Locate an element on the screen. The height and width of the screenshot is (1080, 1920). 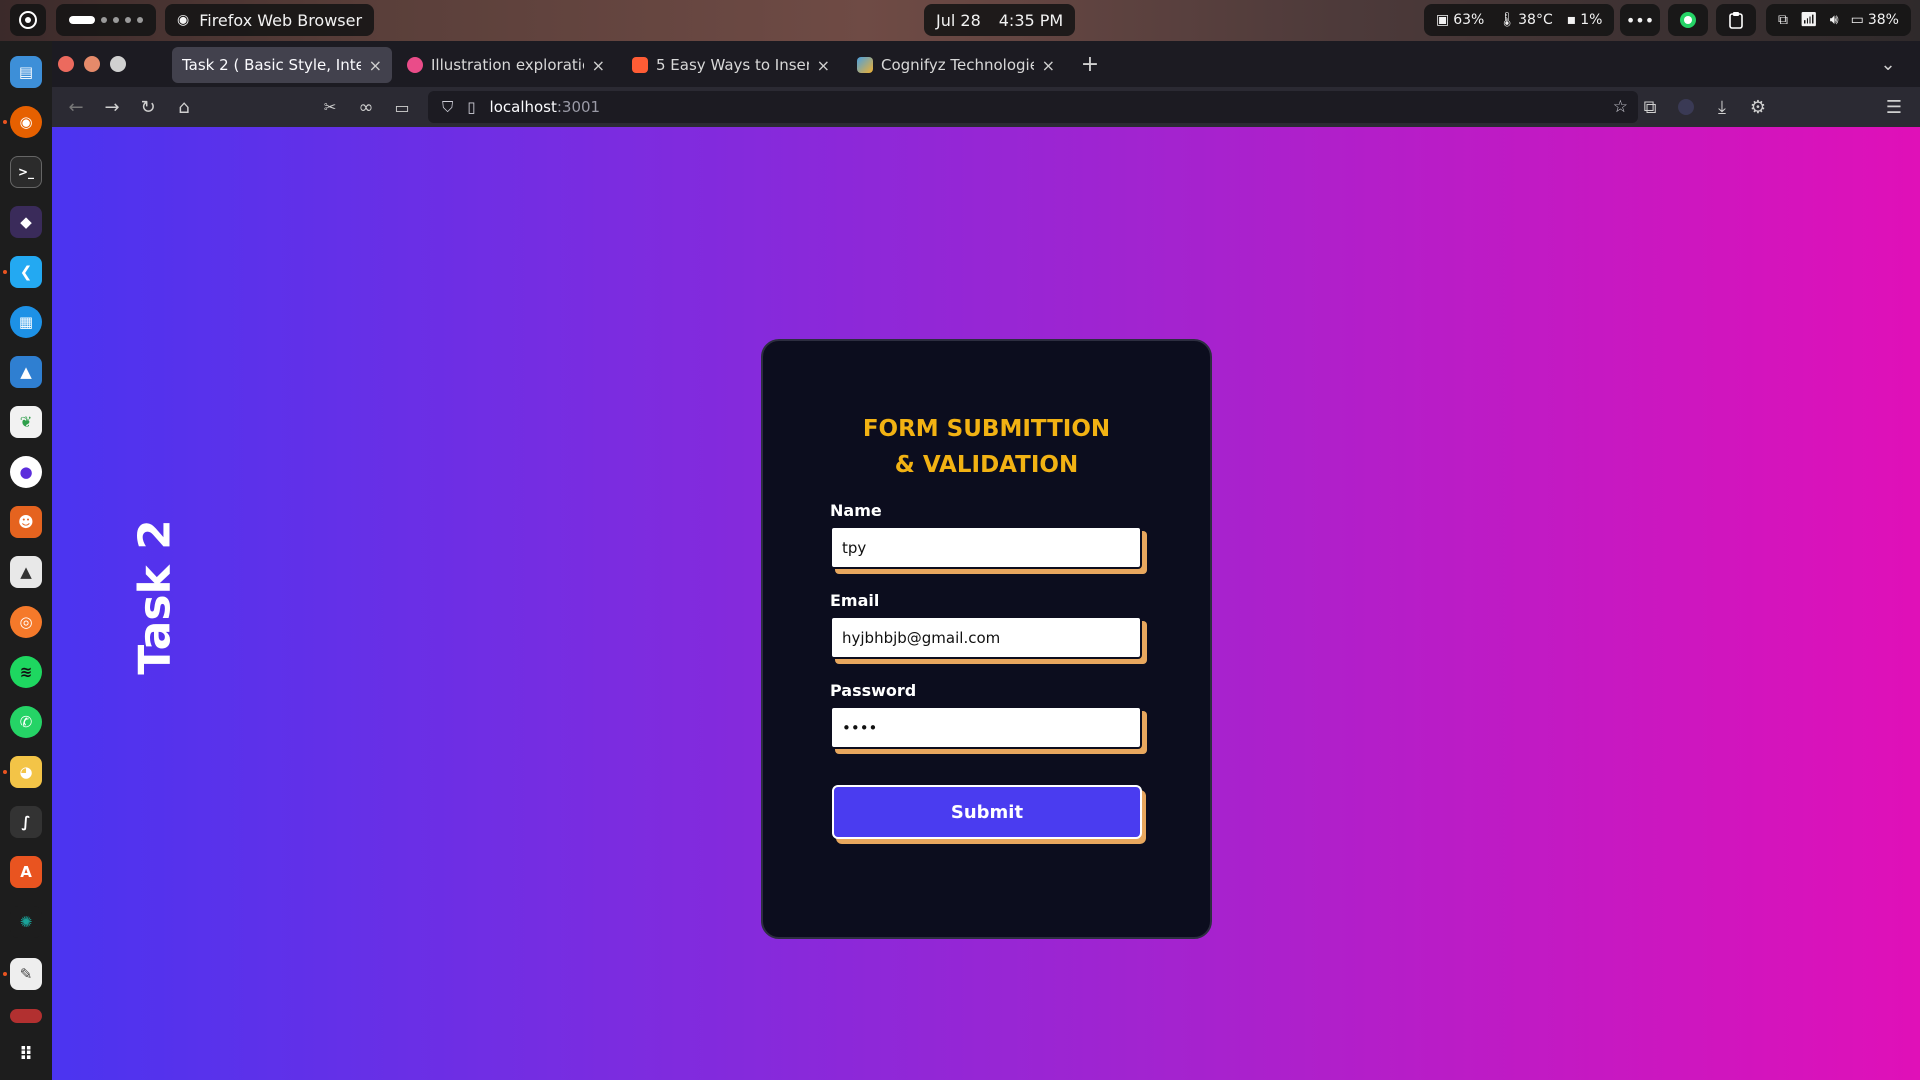
clock-button: Jul 28 4:35 PM is located at coordinates (1000, 20).